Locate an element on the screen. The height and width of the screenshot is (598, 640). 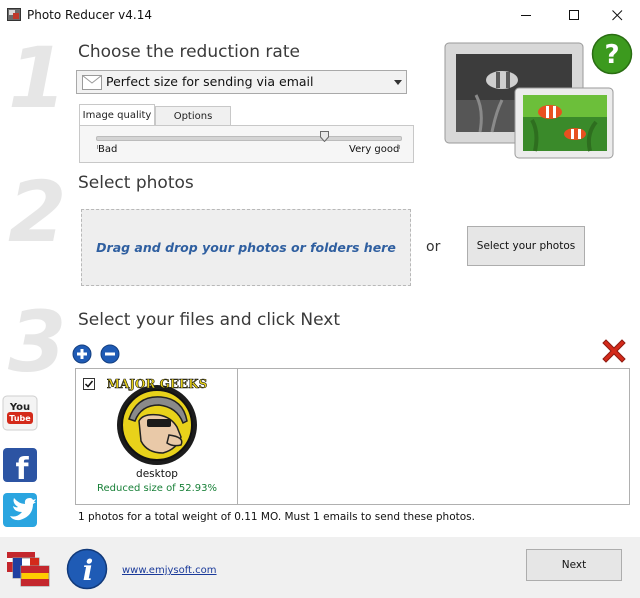
checkmark-icon is located at coordinates (89, 384).